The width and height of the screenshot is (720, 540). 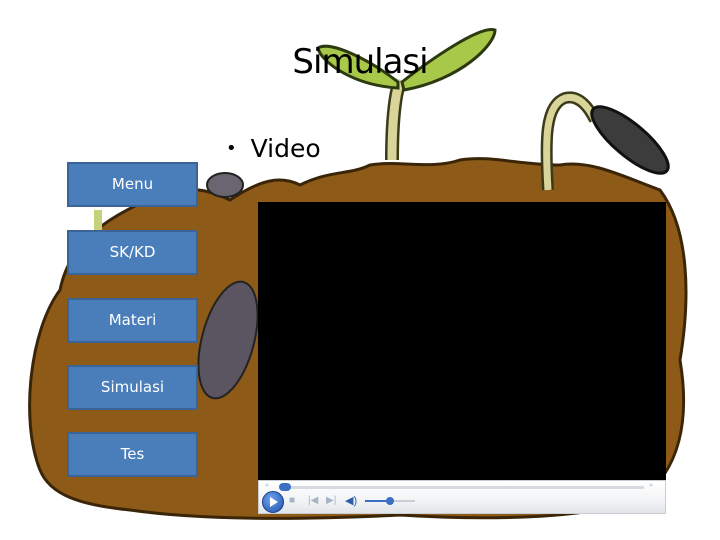 What do you see at coordinates (285, 148) in the screenshot?
I see `bullet-text: Video` at bounding box center [285, 148].